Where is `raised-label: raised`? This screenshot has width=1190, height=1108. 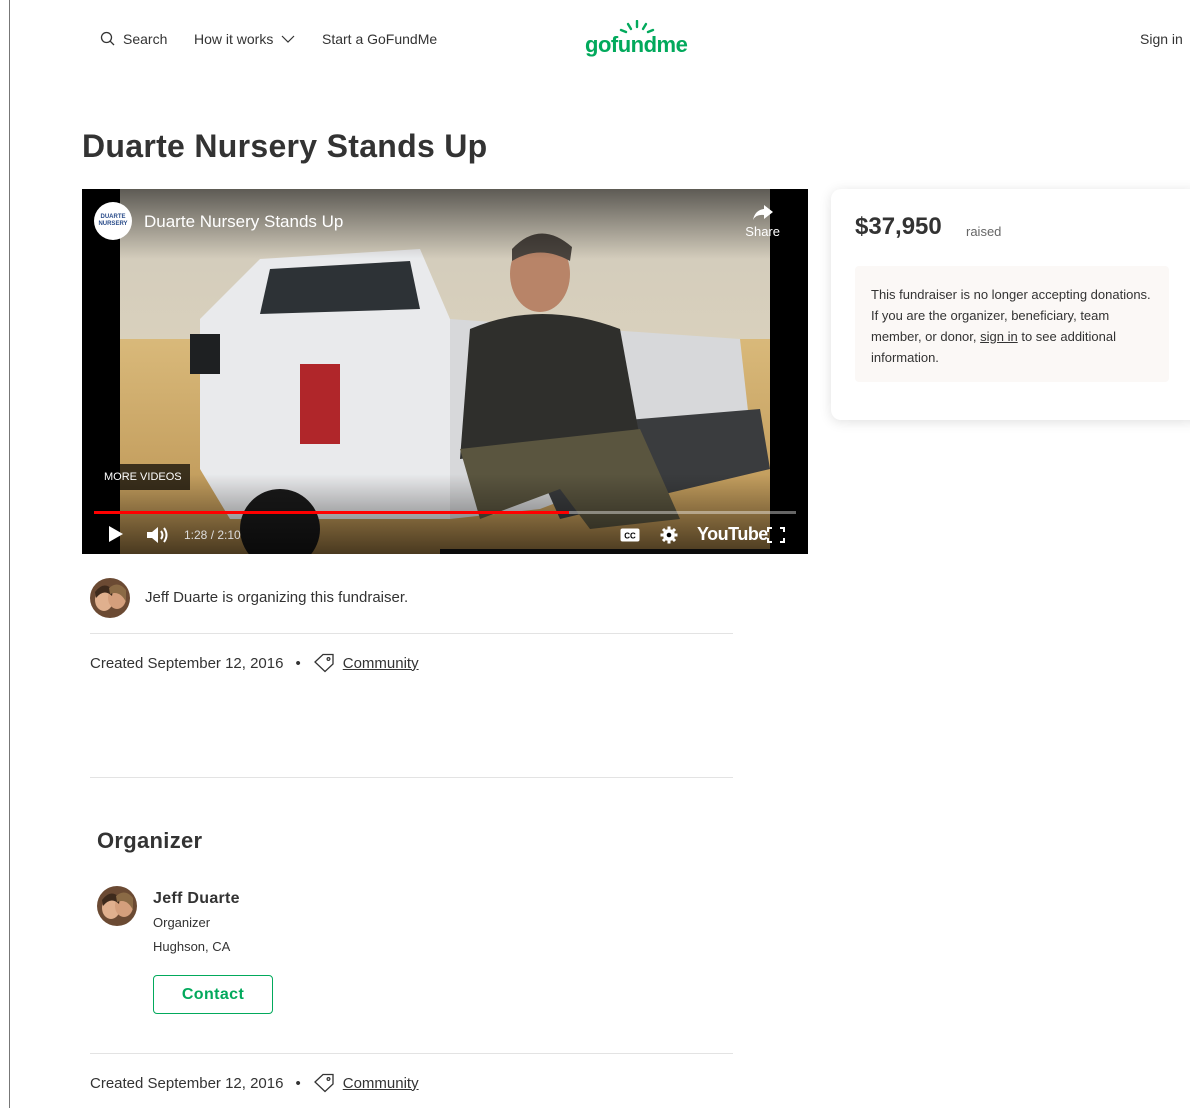 raised-label: raised is located at coordinates (984, 231).